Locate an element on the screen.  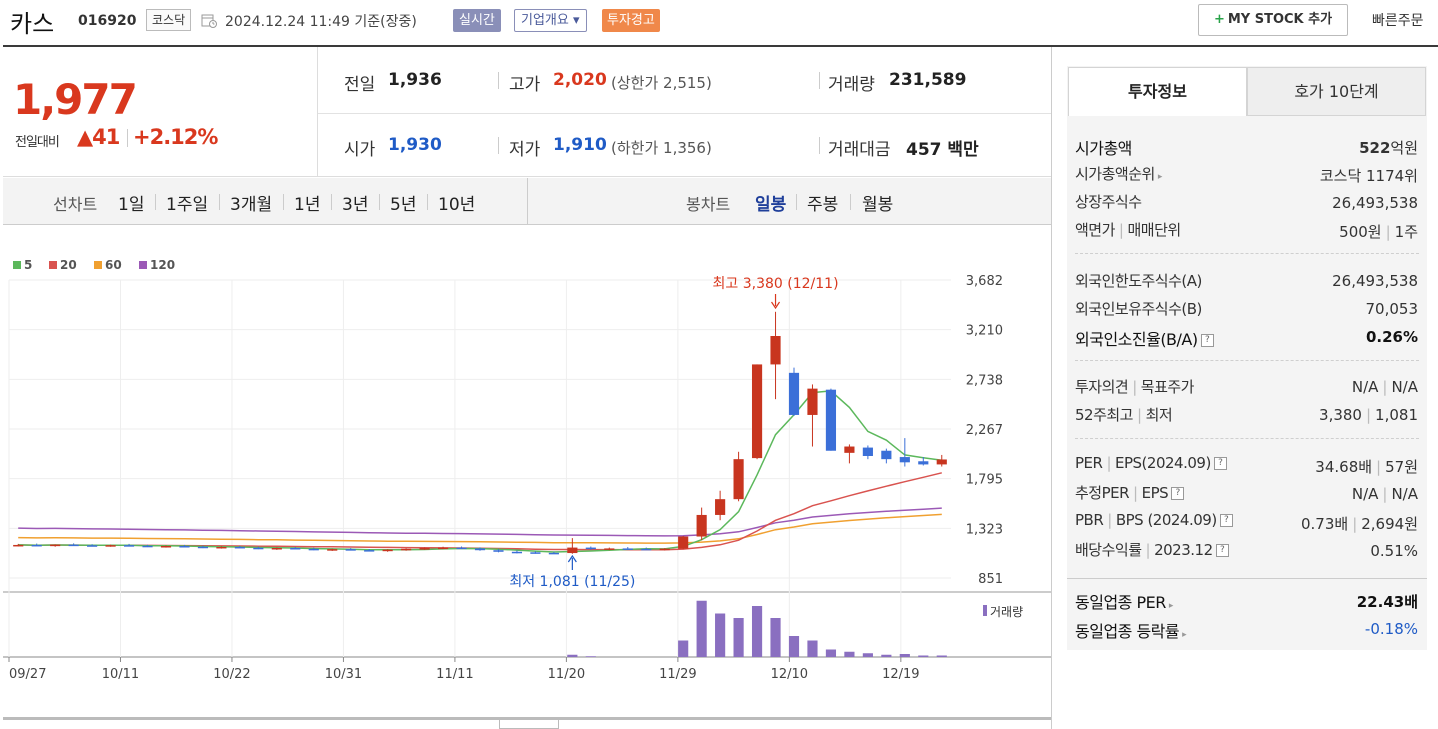
realtime-button: 실시간 is located at coordinates (477, 20).